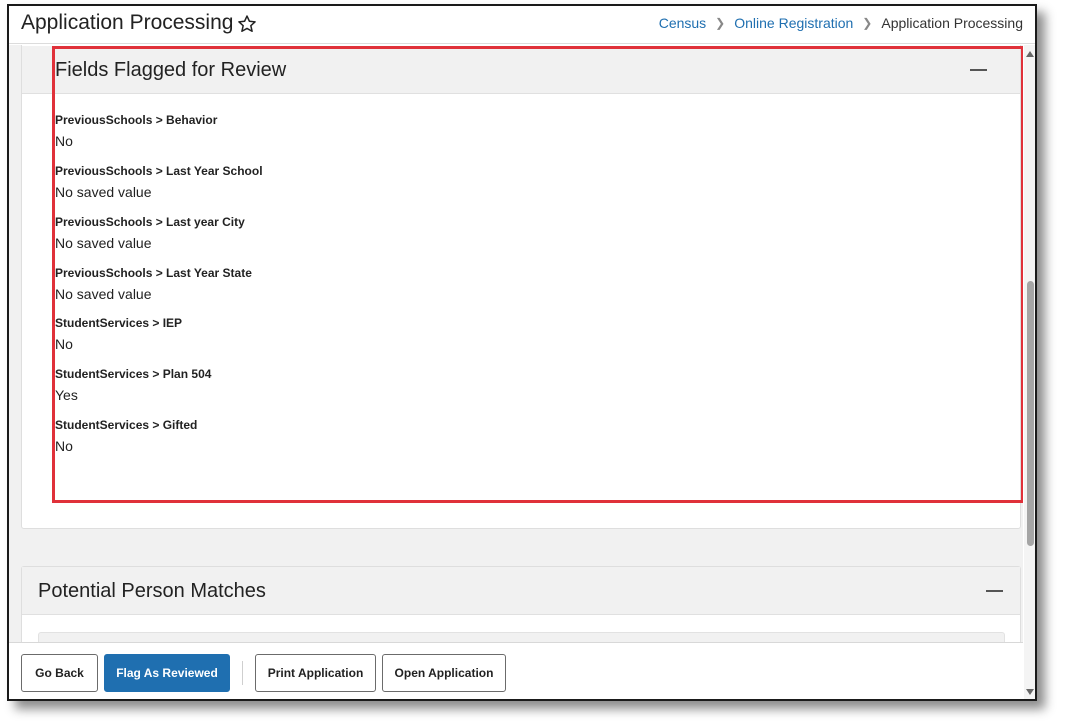 Image resolution: width=1067 pixels, height=727 pixels. What do you see at coordinates (152, 591) in the screenshot?
I see `person-matches-title: Potential Person Matches` at bounding box center [152, 591].